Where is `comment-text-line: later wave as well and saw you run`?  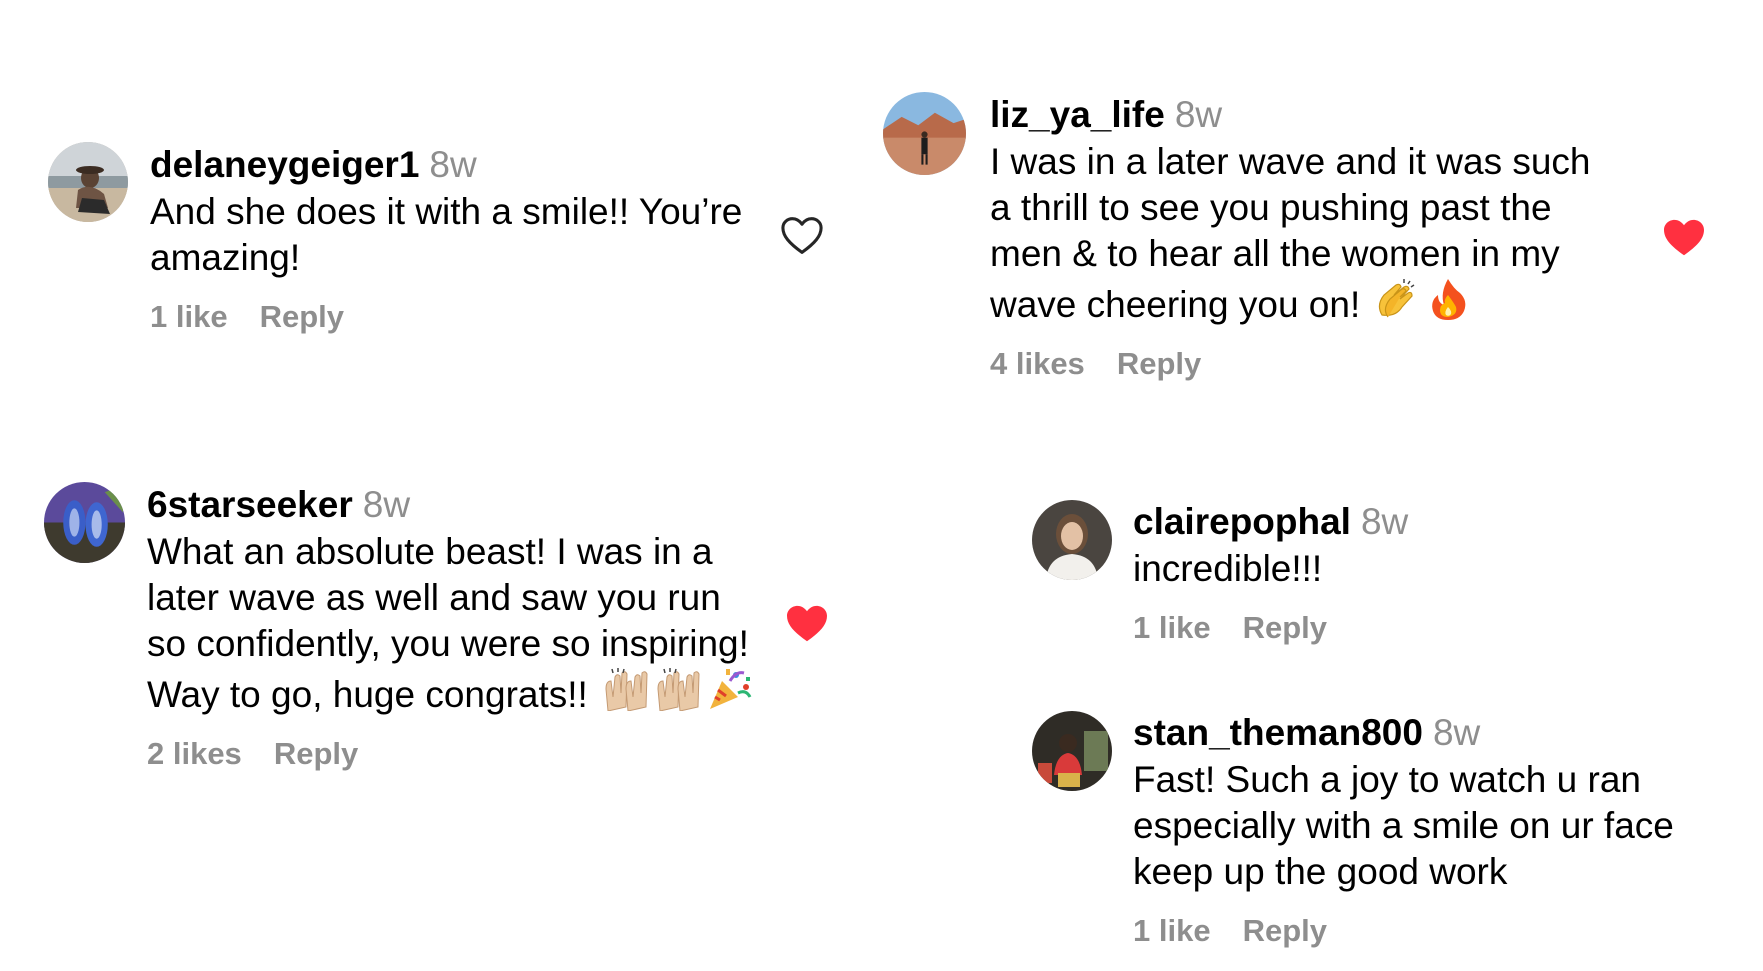
comment-text-line: later wave as well and saw you run is located at coordinates (434, 597).